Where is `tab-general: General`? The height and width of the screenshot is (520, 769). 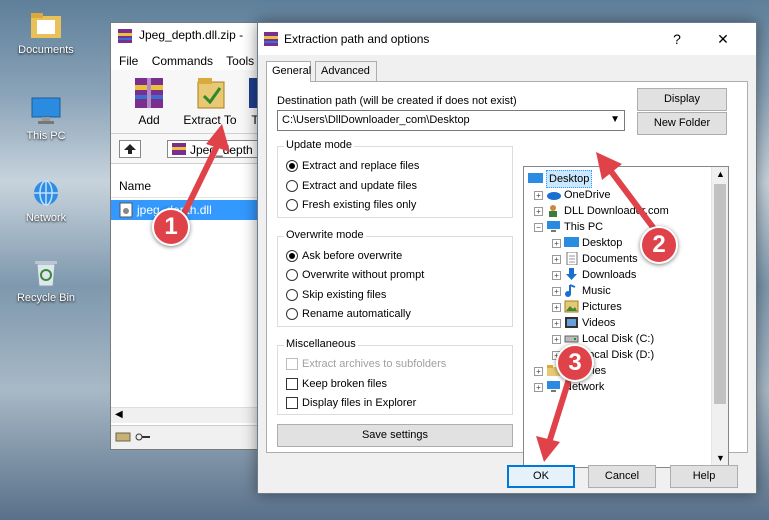 tab-general: General is located at coordinates (288, 71).